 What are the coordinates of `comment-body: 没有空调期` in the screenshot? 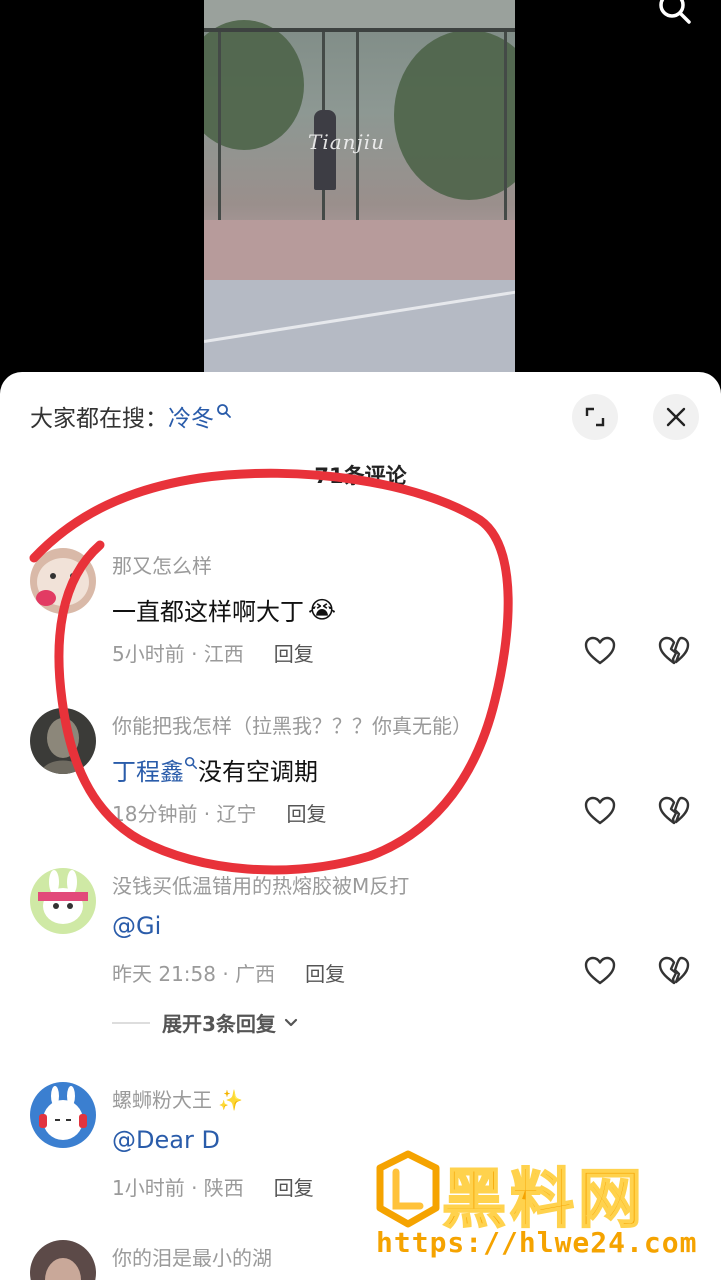 It's located at (258, 772).